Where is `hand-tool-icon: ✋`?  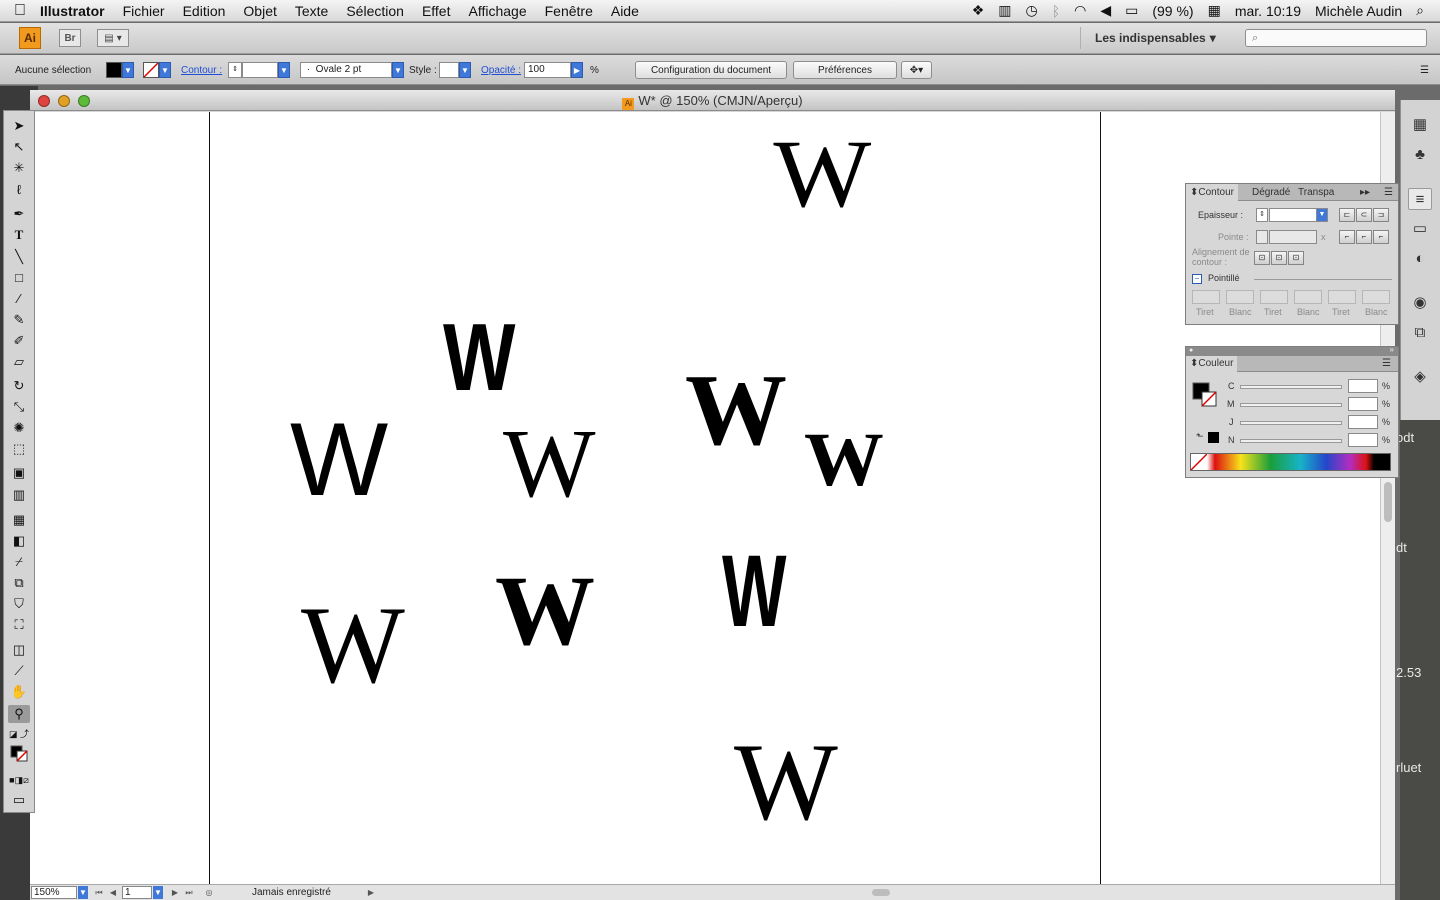 hand-tool-icon: ✋ is located at coordinates (19, 692).